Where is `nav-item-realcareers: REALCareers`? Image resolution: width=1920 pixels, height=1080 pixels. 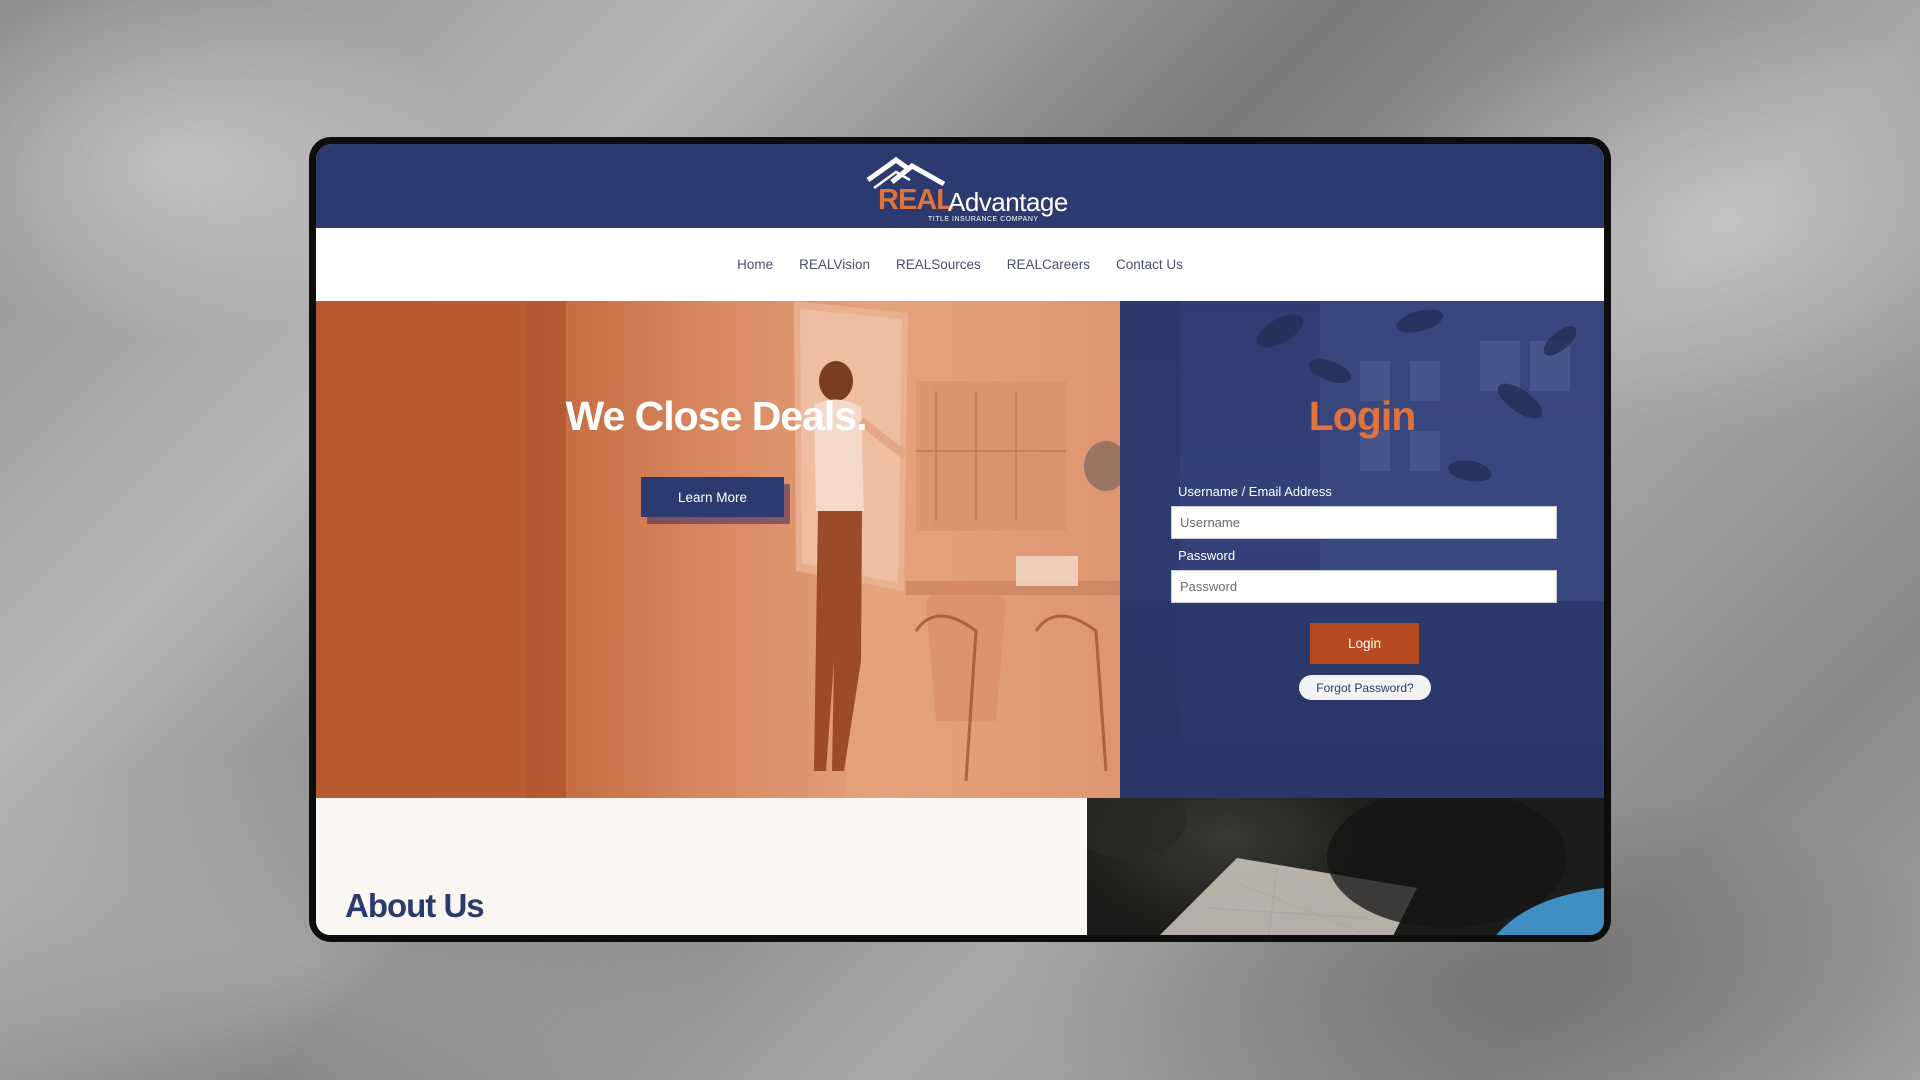 nav-item-realcareers: REALCareers is located at coordinates (1048, 264).